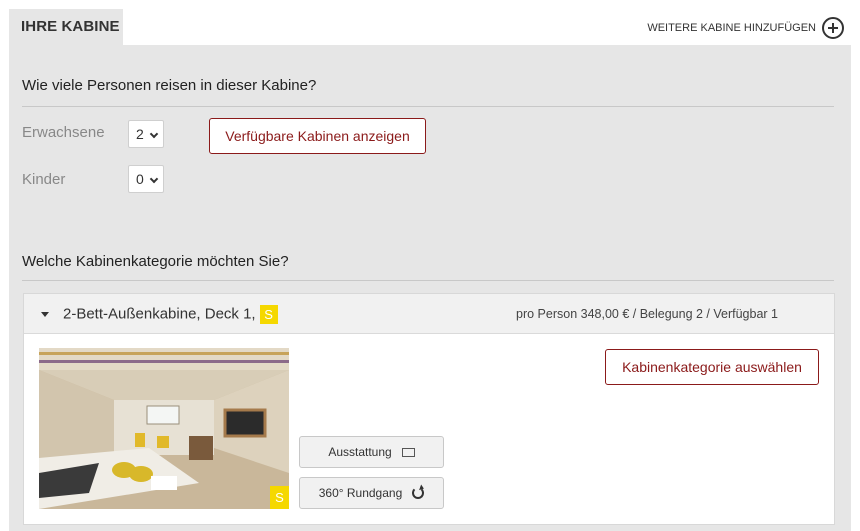 This screenshot has height=531, width=860. Describe the element at coordinates (146, 134) in the screenshot. I see `adults-select: 2` at that location.